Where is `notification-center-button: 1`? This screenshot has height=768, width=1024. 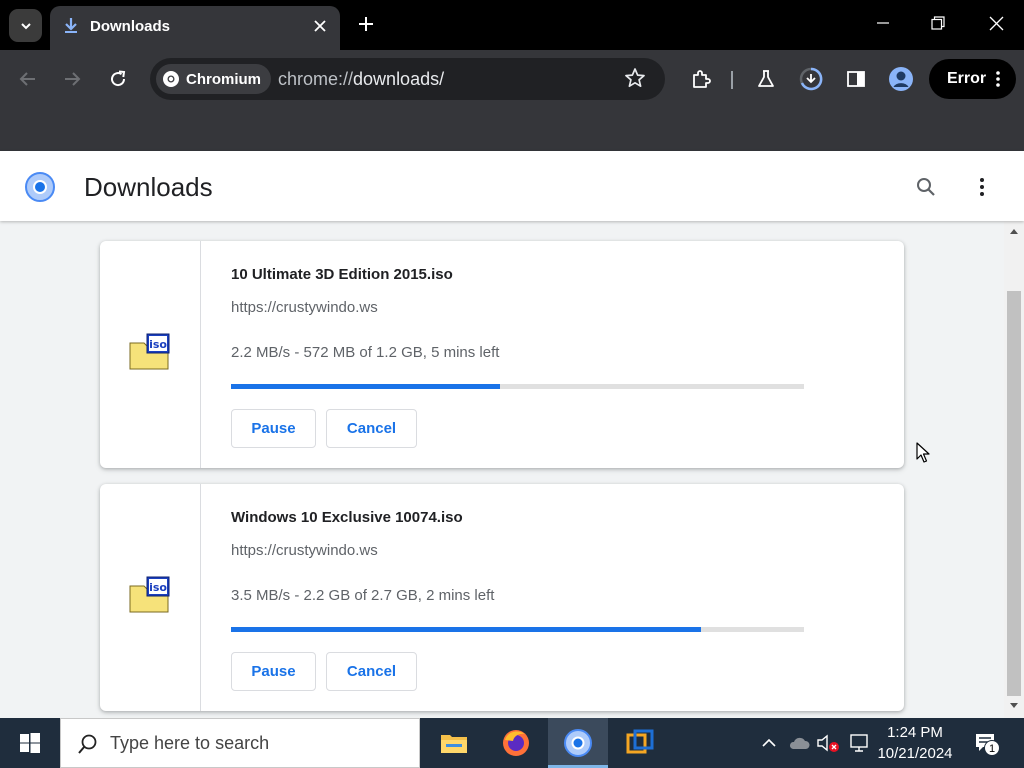 notification-center-button: 1 is located at coordinates (985, 743).